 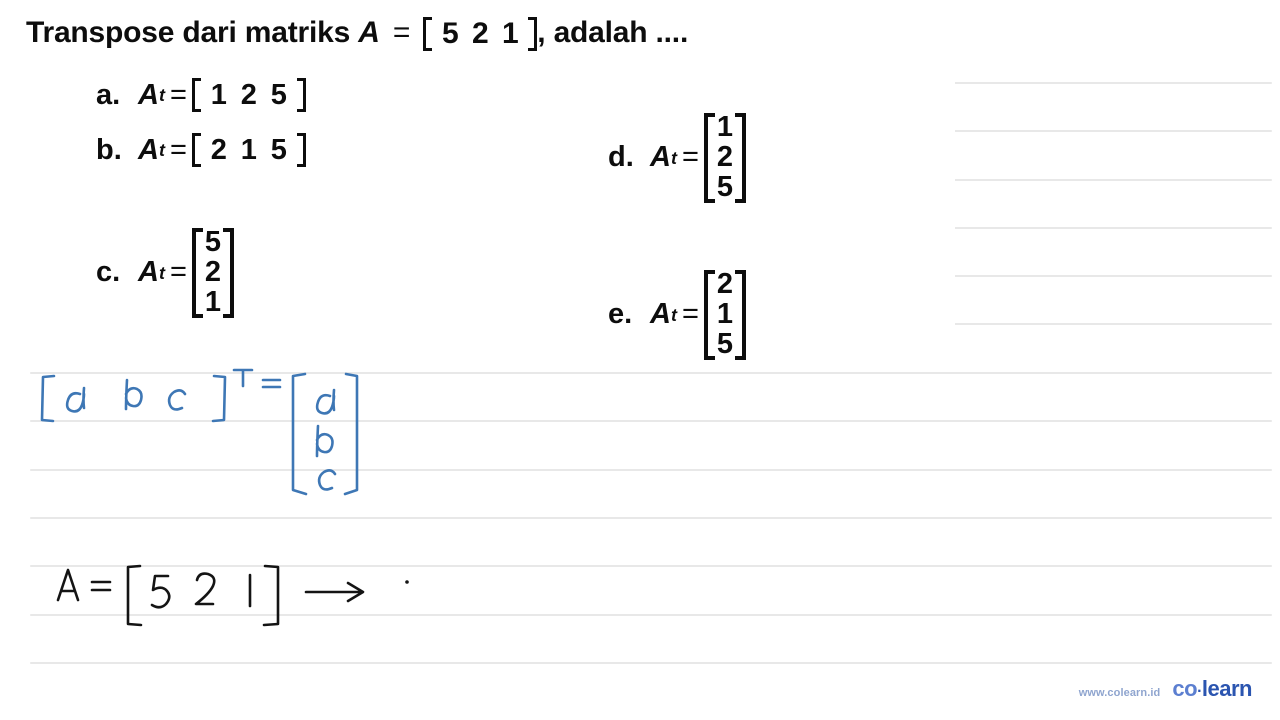 What do you see at coordinates (334, 592) in the screenshot?
I see `black-arrow-icon` at bounding box center [334, 592].